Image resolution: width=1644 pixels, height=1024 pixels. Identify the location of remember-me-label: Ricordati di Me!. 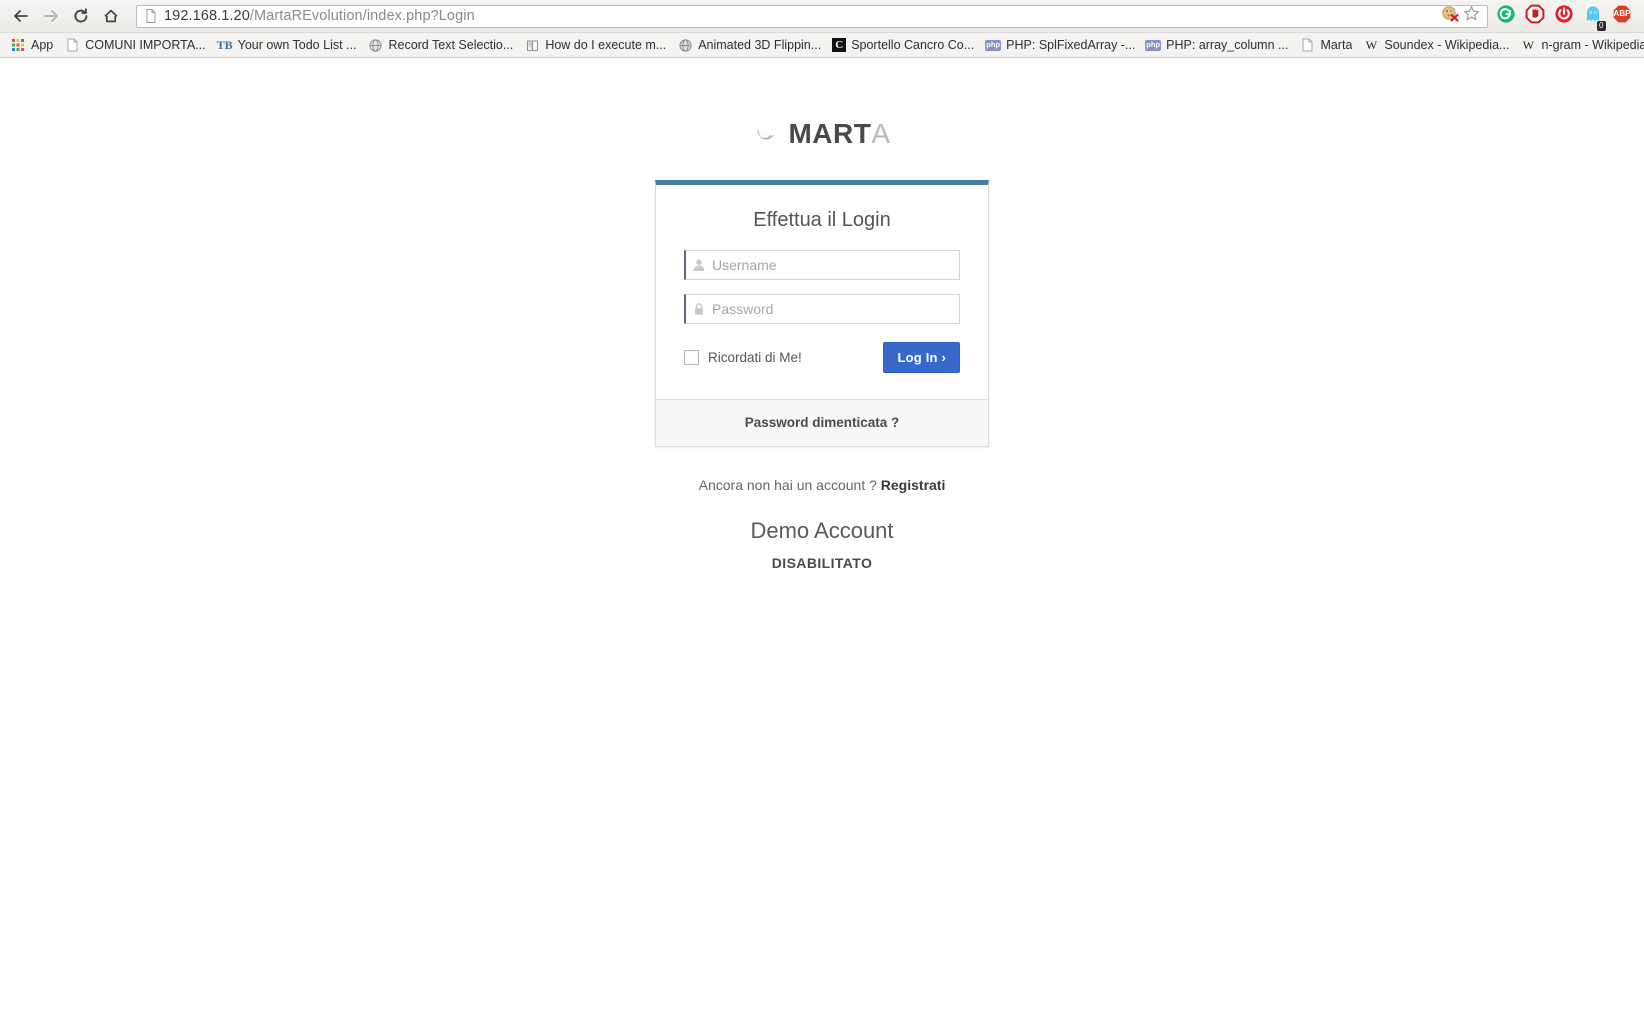
(755, 357).